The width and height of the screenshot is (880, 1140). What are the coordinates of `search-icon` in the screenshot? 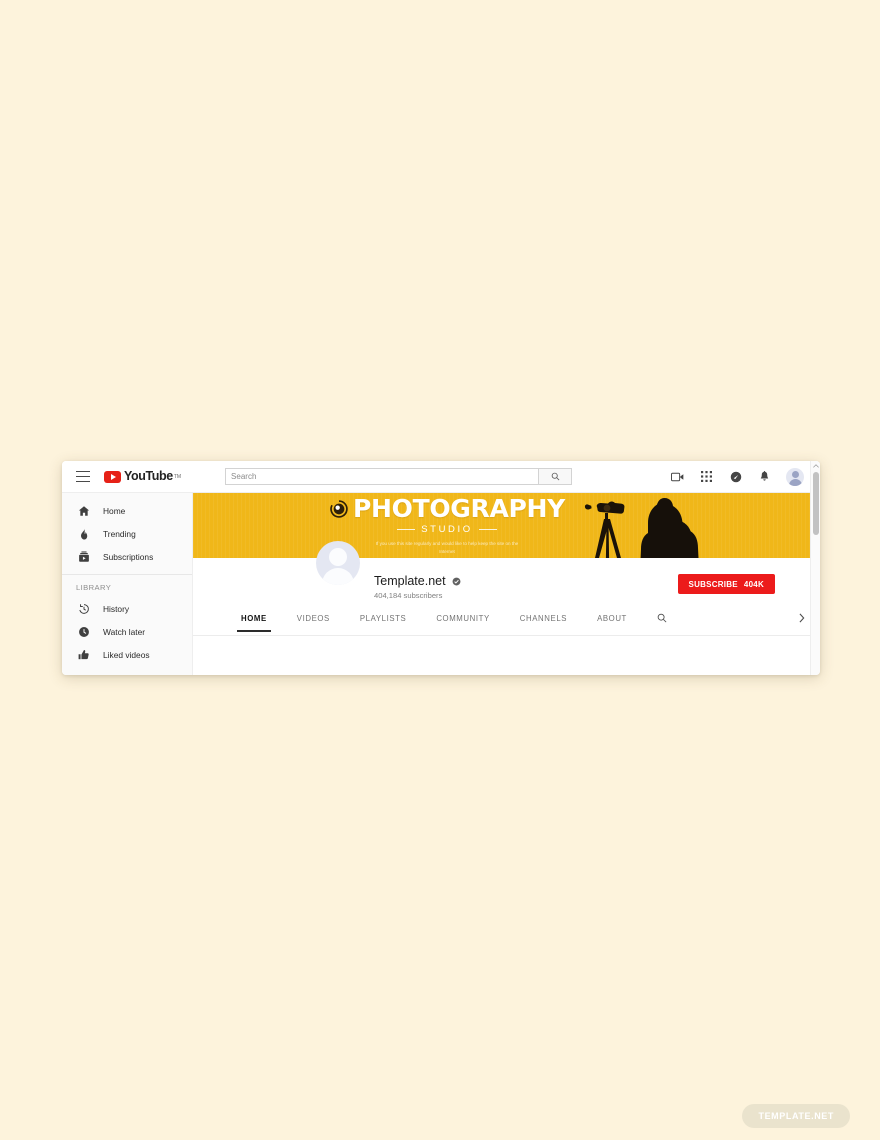 It's located at (555, 476).